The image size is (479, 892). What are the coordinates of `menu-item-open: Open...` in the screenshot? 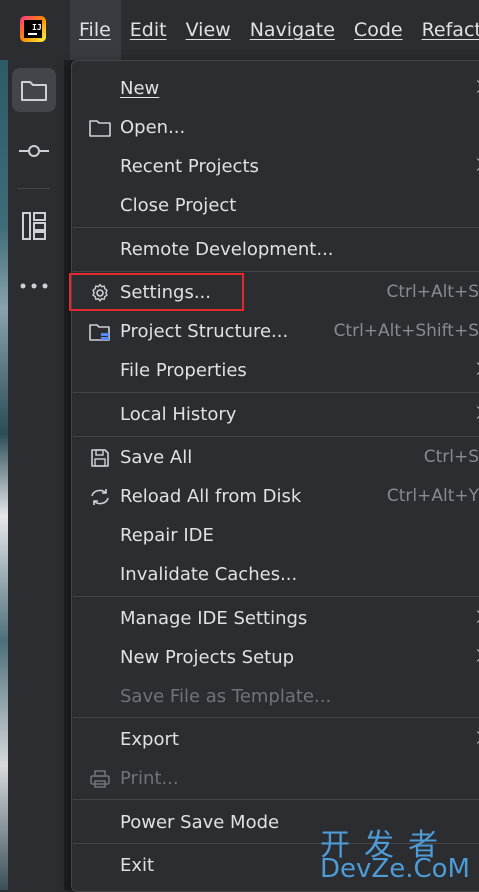 It's located at (275, 127).